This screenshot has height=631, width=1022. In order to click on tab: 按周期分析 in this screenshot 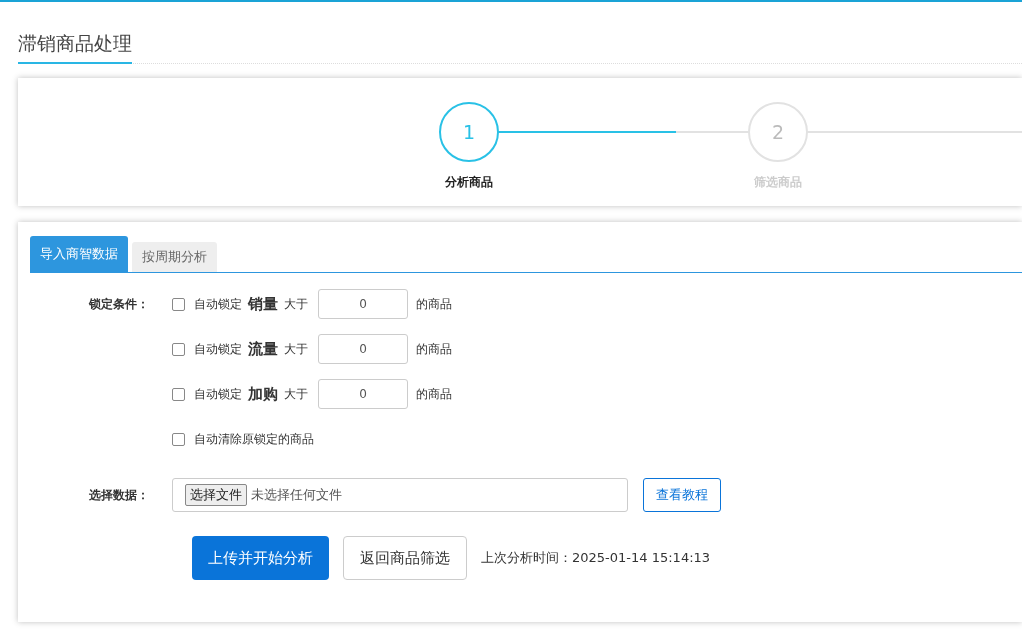, I will do `click(174, 257)`.